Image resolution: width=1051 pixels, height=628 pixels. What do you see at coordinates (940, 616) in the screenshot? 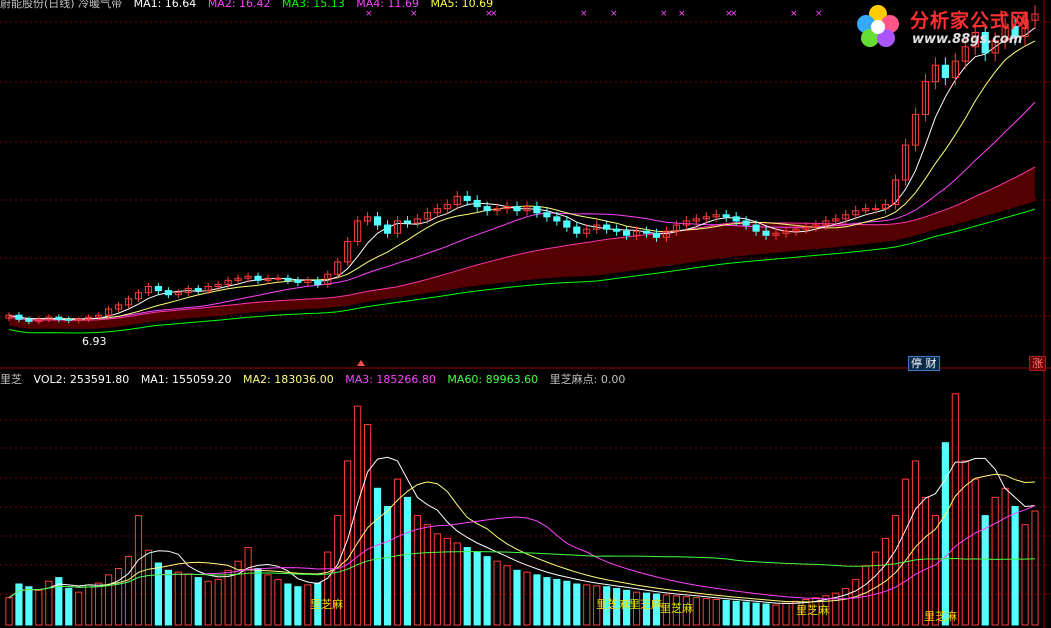
I see `volume-label-5: 里芝麻` at bounding box center [940, 616].